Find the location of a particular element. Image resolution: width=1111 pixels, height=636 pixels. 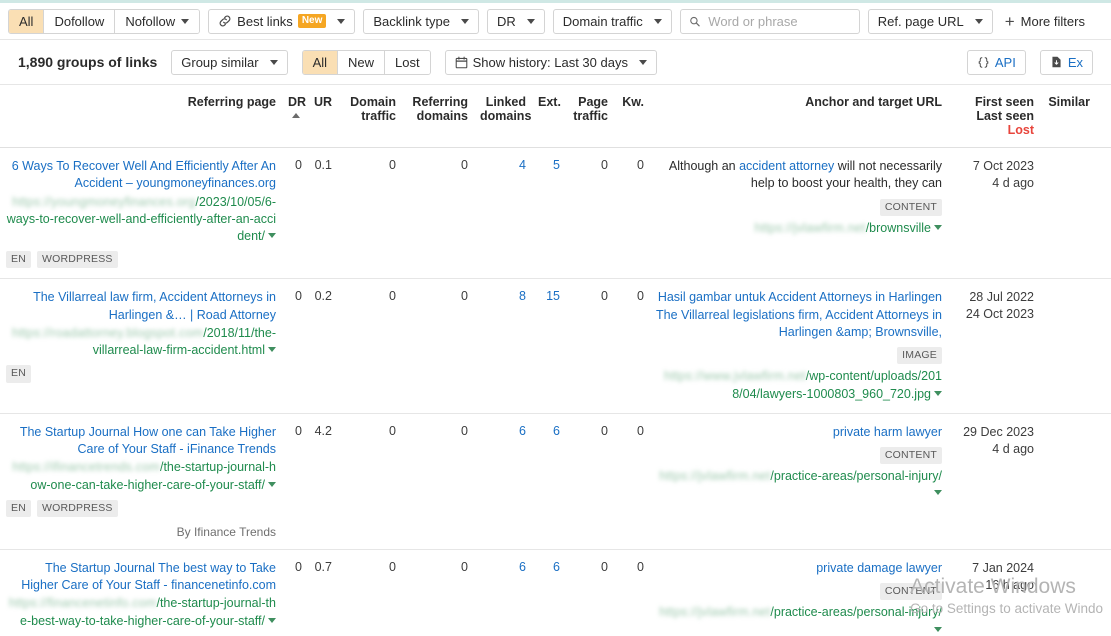

api-button: API is located at coordinates (996, 62).